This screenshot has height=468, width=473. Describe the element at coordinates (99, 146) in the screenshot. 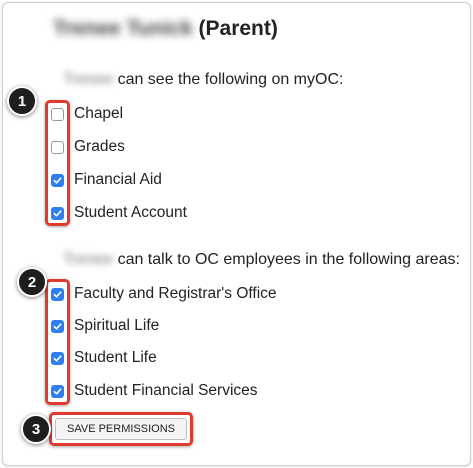

I see `permission-label: Grades` at that location.